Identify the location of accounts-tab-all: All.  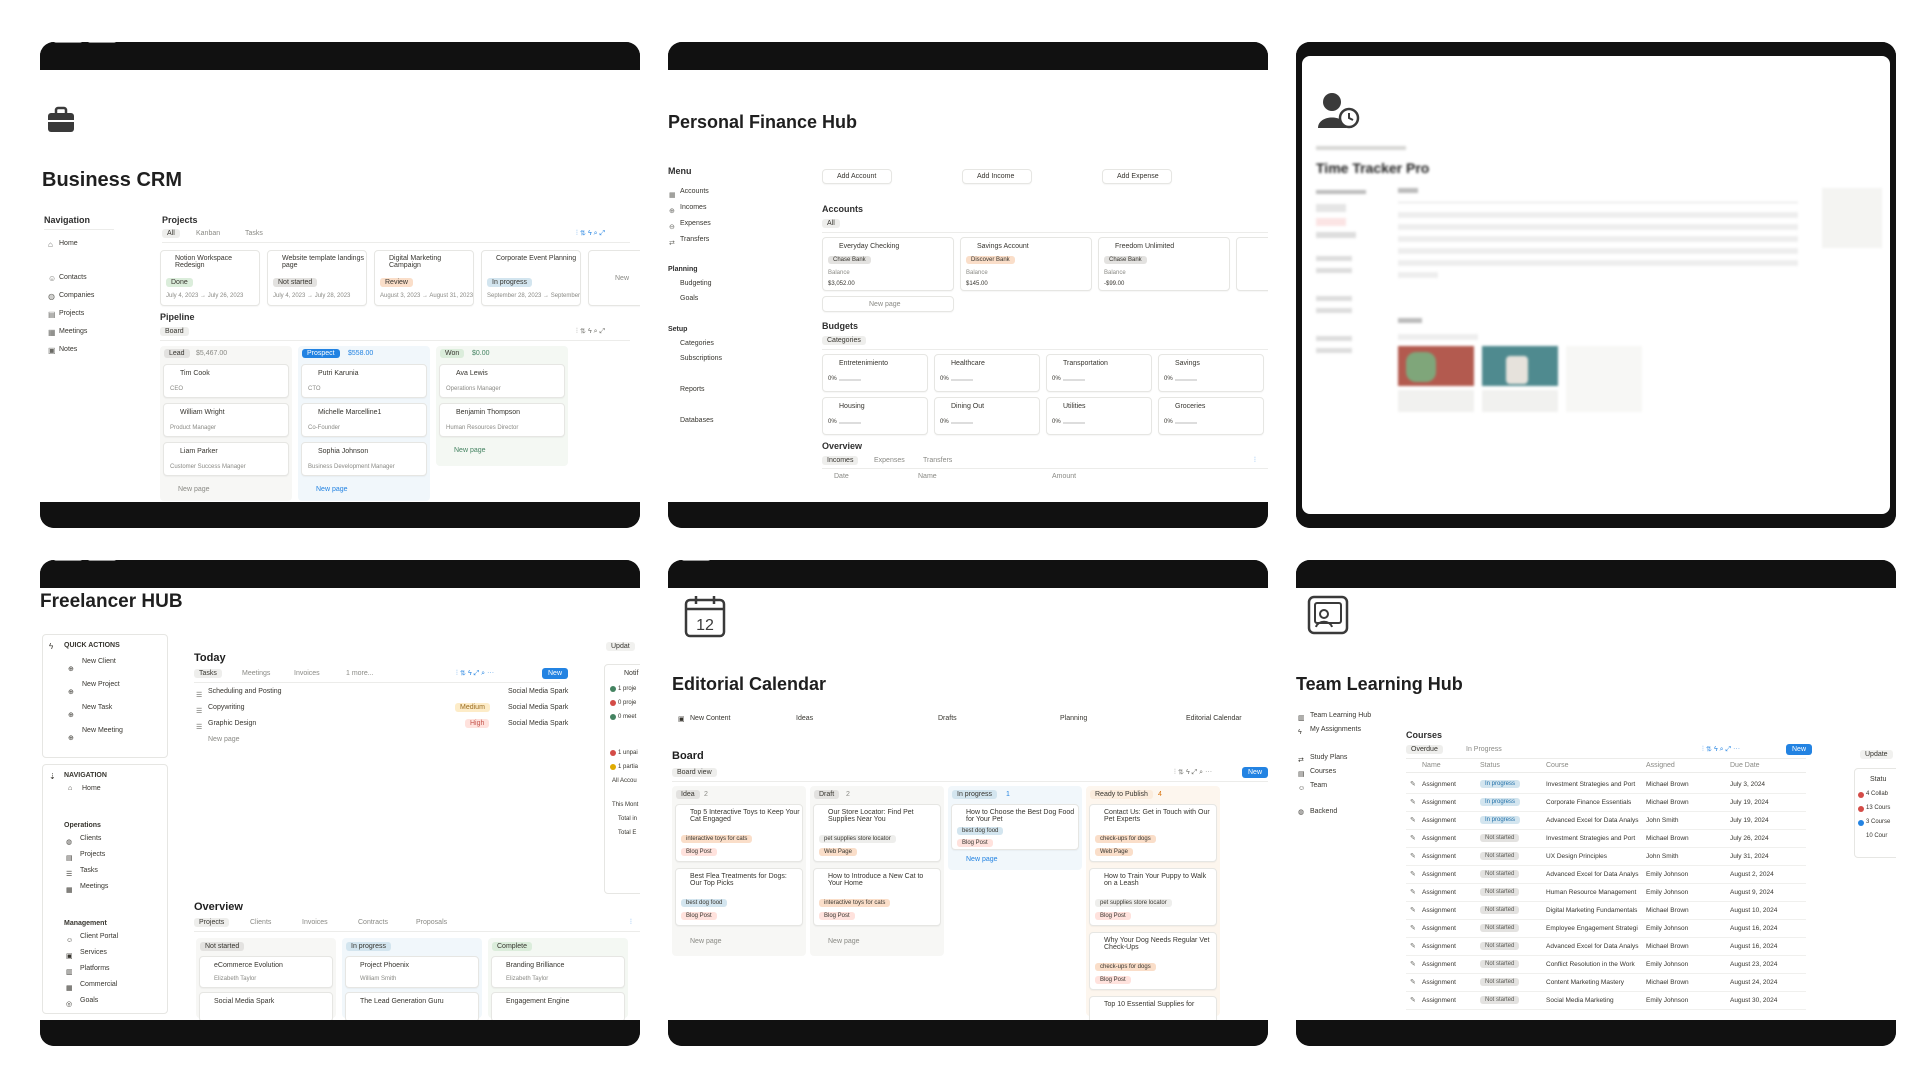
(831, 223).